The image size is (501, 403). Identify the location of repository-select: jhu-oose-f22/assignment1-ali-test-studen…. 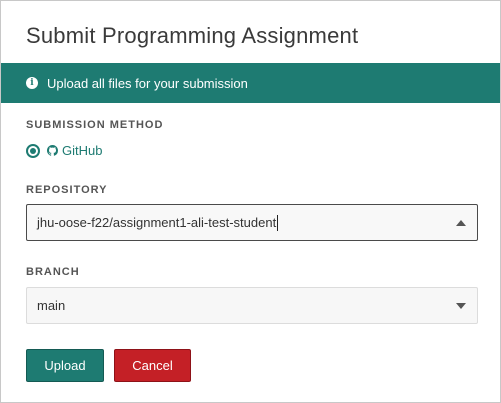
(252, 222).